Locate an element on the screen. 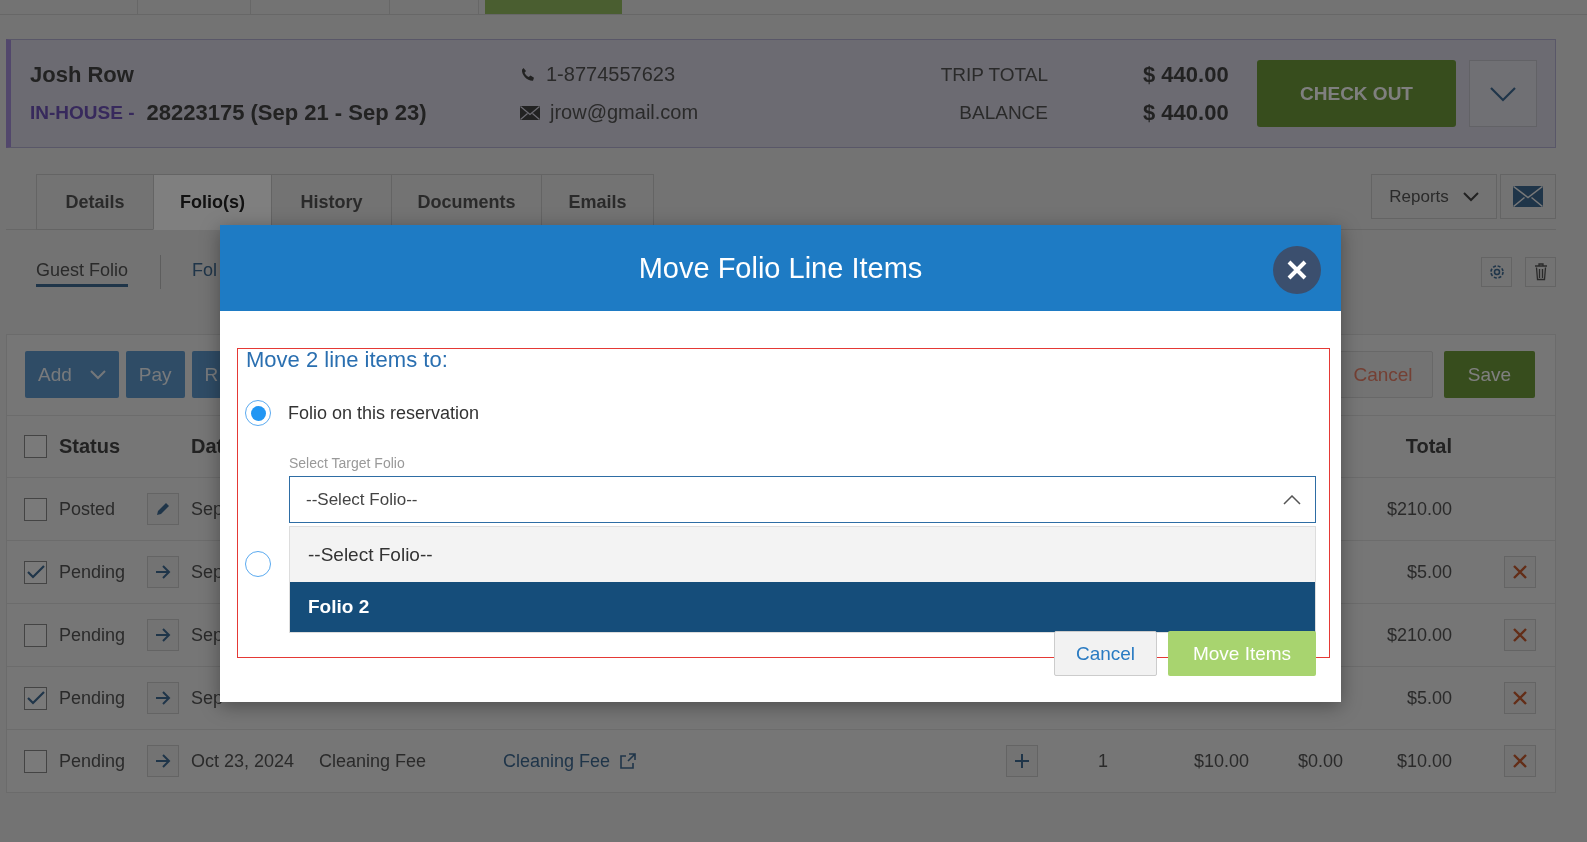 Image resolution: width=1587 pixels, height=842 pixels. total-cell: $10.00 is located at coordinates (1424, 761).